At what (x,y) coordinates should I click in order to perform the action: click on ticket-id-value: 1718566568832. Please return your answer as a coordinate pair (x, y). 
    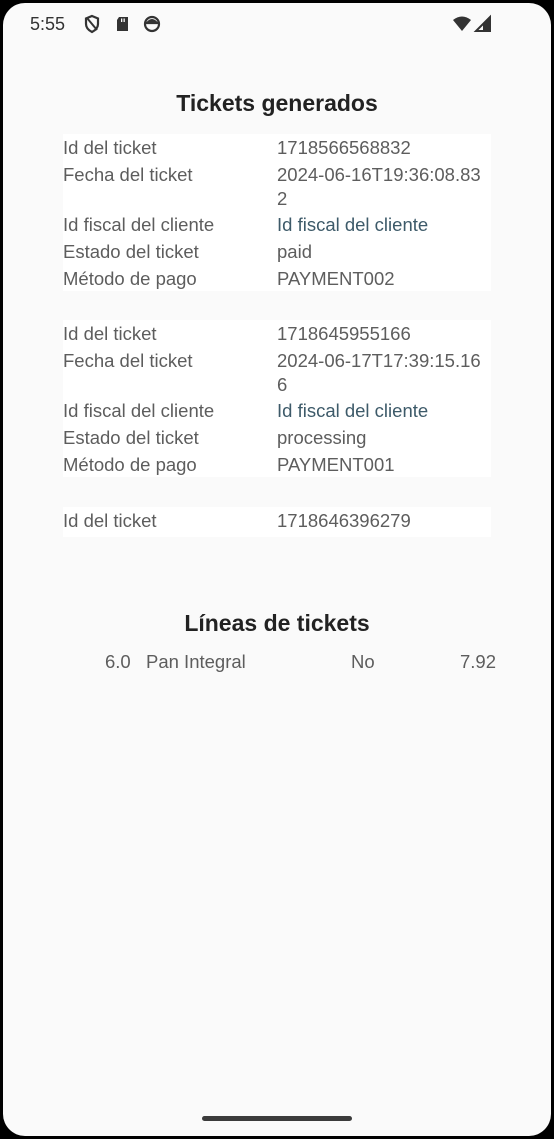
    Looking at the image, I should click on (344, 147).